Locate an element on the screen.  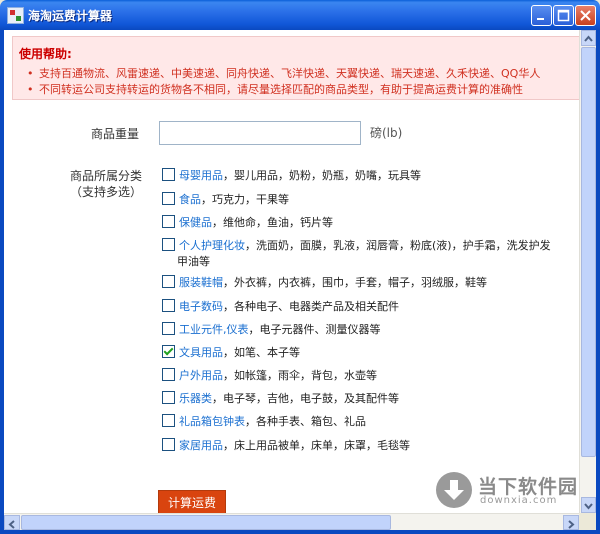
arrow-down-icon is located at coordinates (588, 506).